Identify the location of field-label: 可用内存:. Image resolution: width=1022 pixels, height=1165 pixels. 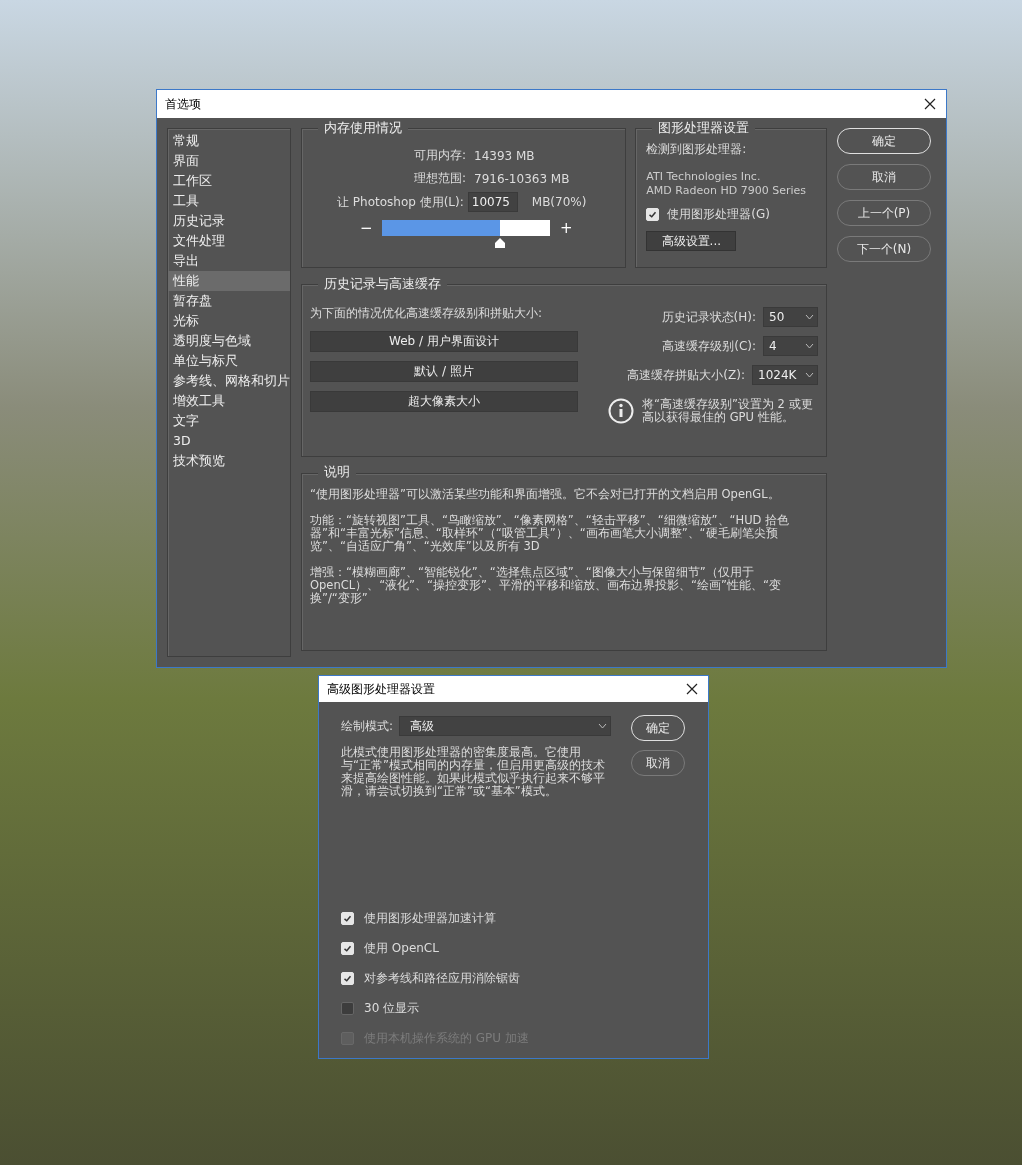
(439, 155).